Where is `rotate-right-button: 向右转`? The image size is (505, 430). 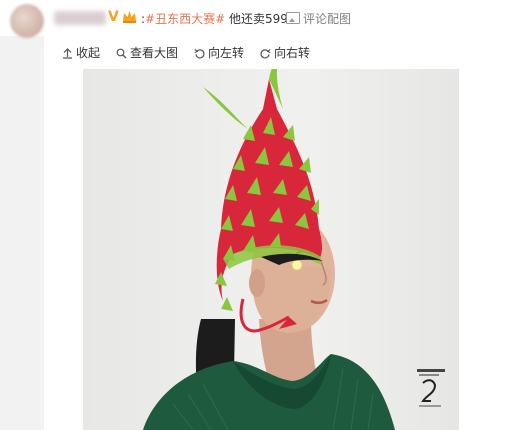
rotate-right-button: 向右转 is located at coordinates (285, 53).